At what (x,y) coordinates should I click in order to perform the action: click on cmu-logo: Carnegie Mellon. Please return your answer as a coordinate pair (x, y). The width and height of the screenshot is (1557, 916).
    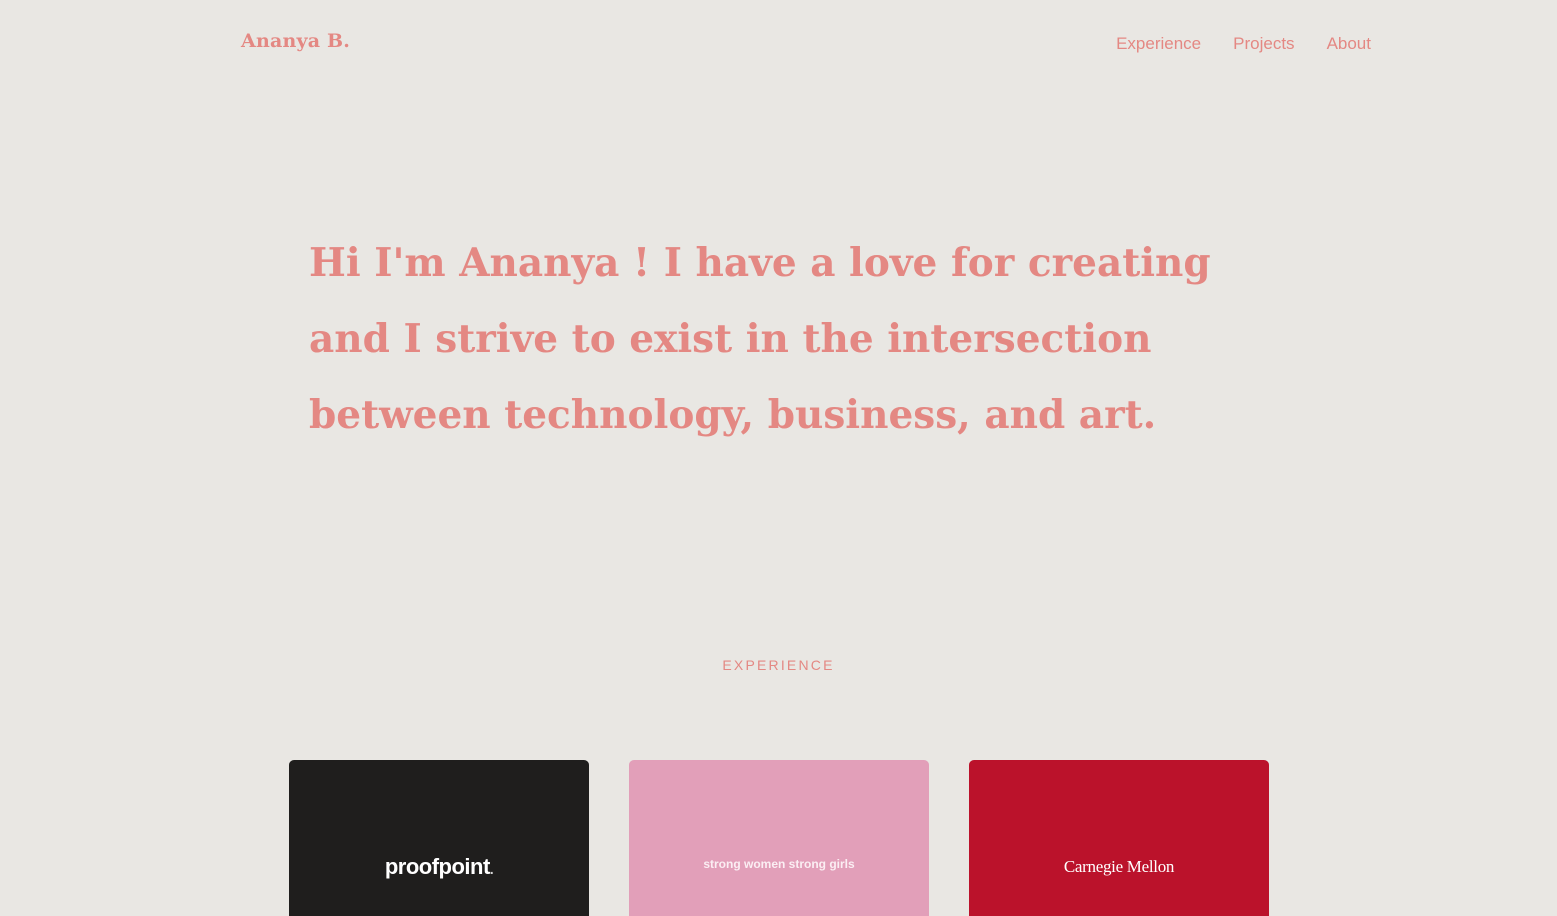
    Looking at the image, I should click on (1119, 866).